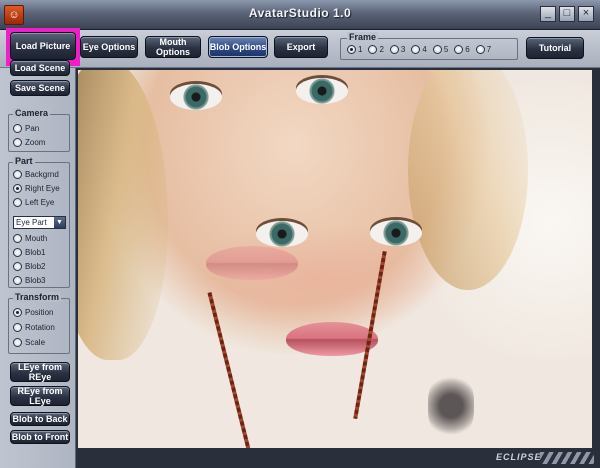  I want to click on title-bar: ☺ AvatarStudio 1.0 _ □ ×, so click(300, 15).